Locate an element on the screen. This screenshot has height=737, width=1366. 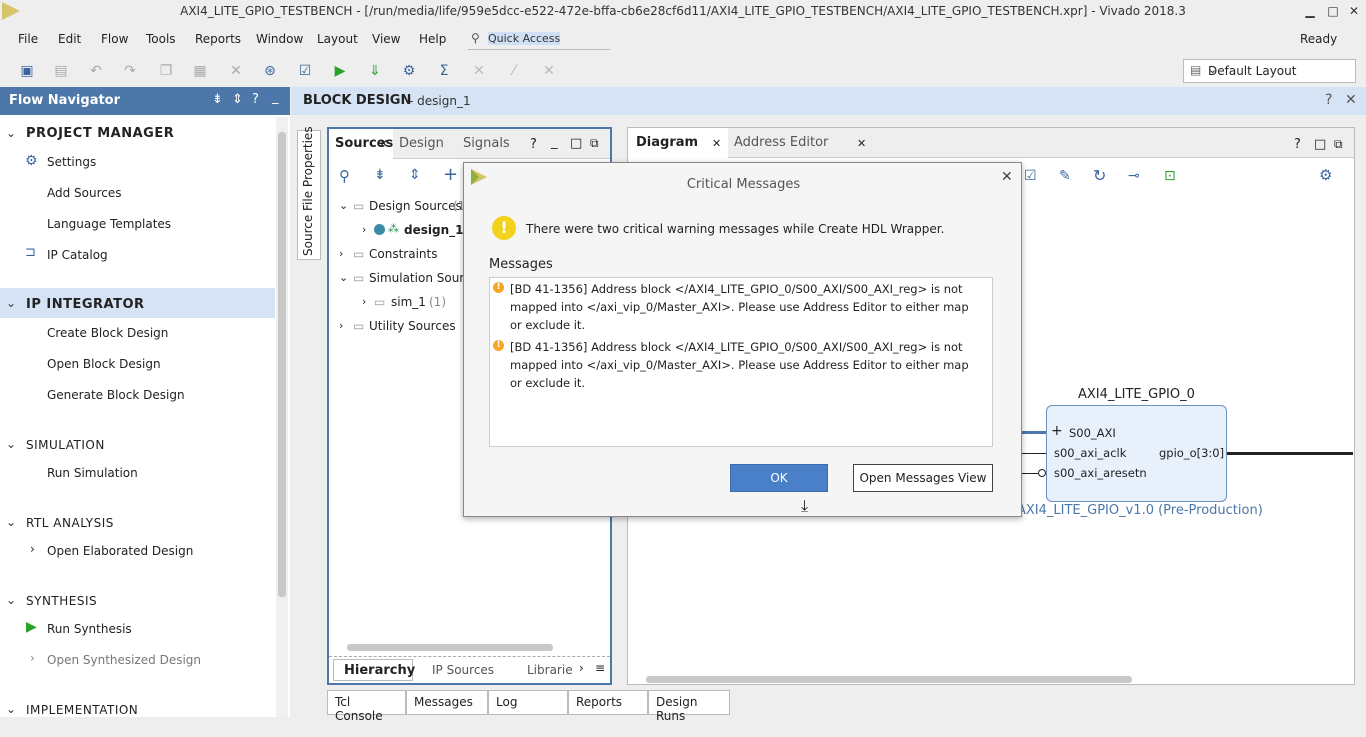
close-window-button: ✕ is located at coordinates (1354, 11).